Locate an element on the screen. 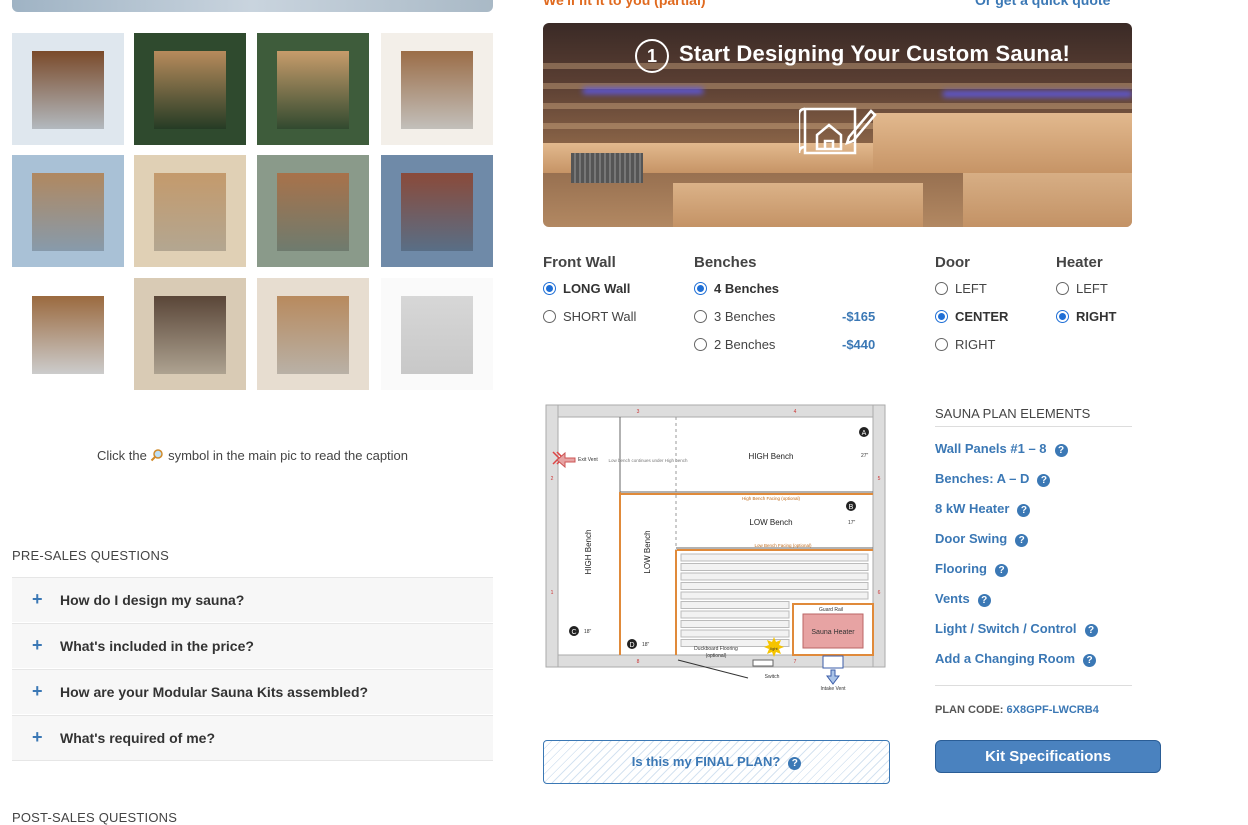  led-glow is located at coordinates (643, 91).